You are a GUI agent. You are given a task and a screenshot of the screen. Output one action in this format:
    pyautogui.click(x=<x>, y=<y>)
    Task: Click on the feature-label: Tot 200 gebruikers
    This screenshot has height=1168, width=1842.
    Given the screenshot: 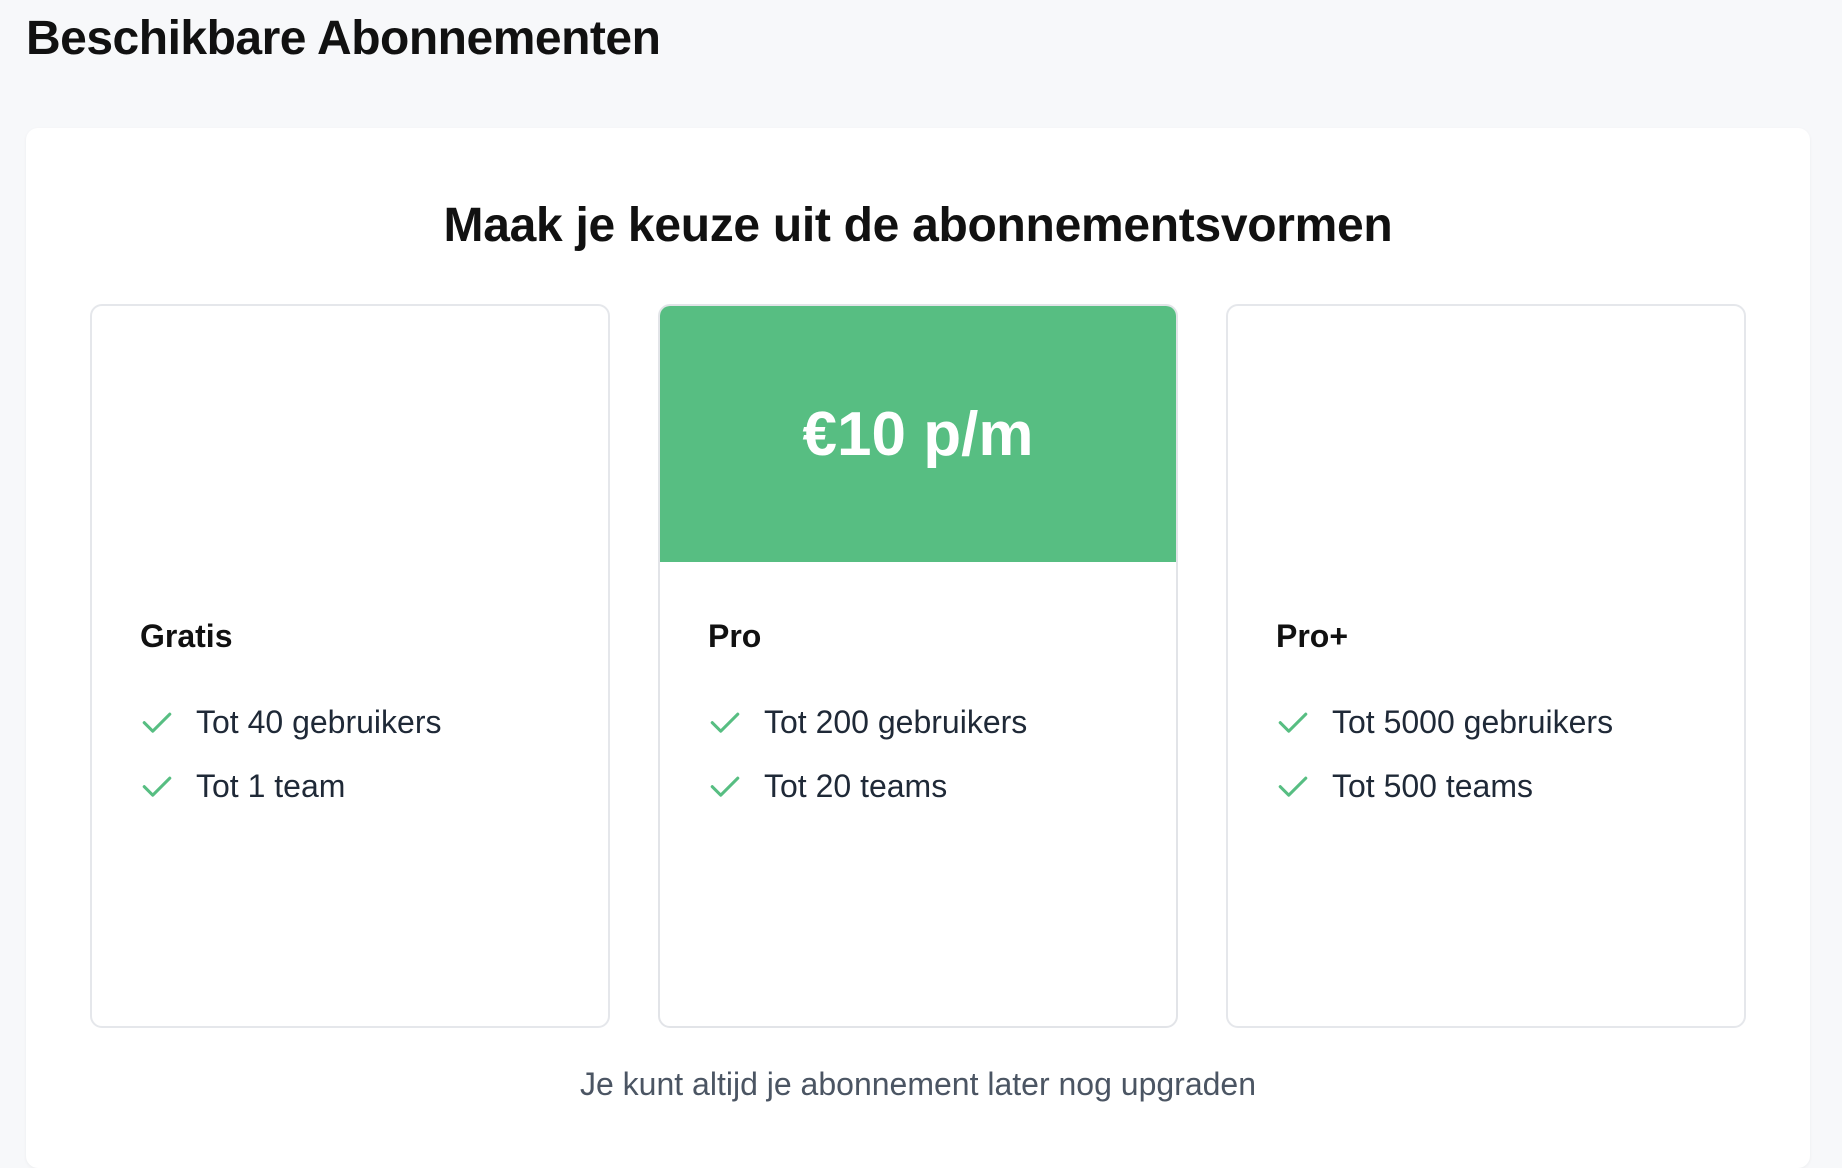 What is the action you would take?
    pyautogui.click(x=896, y=721)
    